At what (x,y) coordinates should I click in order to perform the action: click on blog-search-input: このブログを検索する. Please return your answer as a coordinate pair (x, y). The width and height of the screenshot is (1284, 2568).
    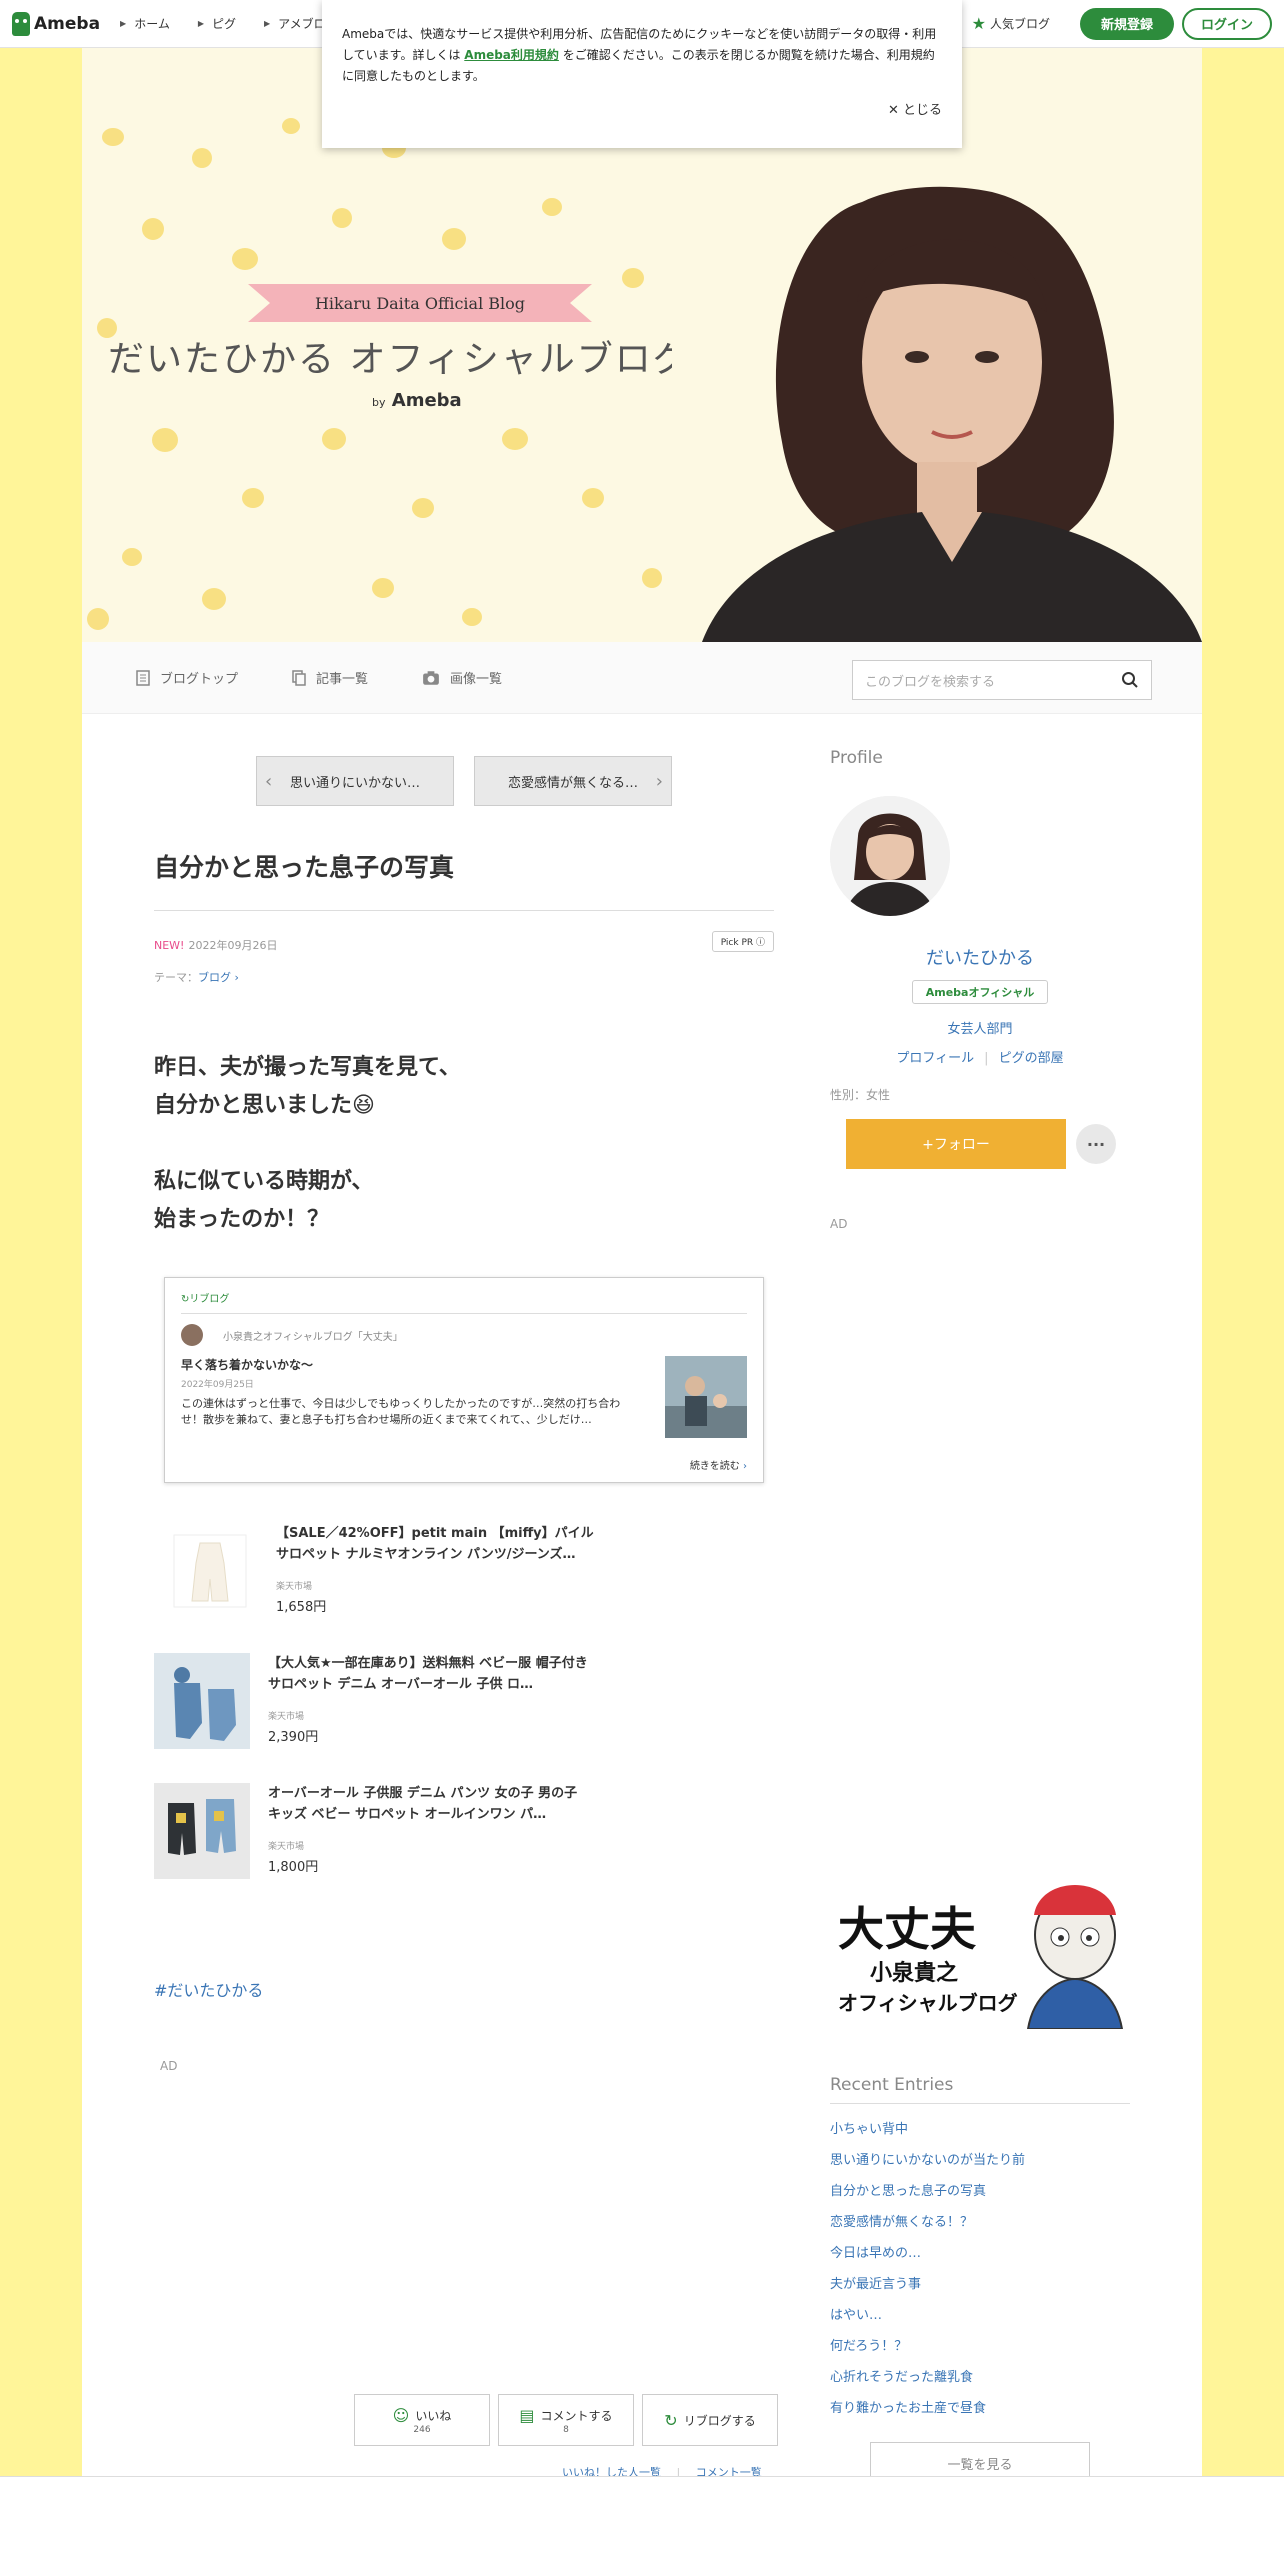
    Looking at the image, I should click on (1002, 680).